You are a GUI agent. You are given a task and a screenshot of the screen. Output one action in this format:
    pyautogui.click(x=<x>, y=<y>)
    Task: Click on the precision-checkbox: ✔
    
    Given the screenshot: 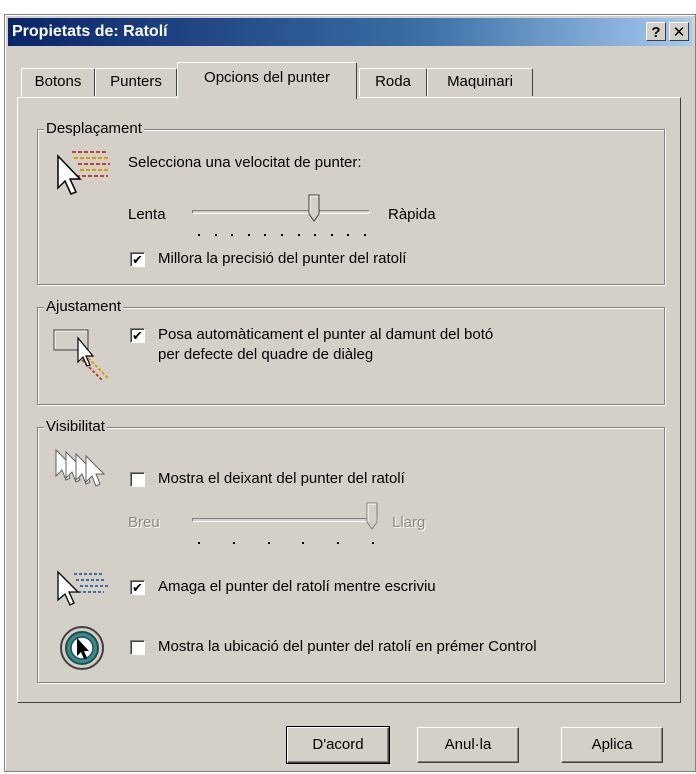 What is the action you would take?
    pyautogui.click(x=137, y=259)
    